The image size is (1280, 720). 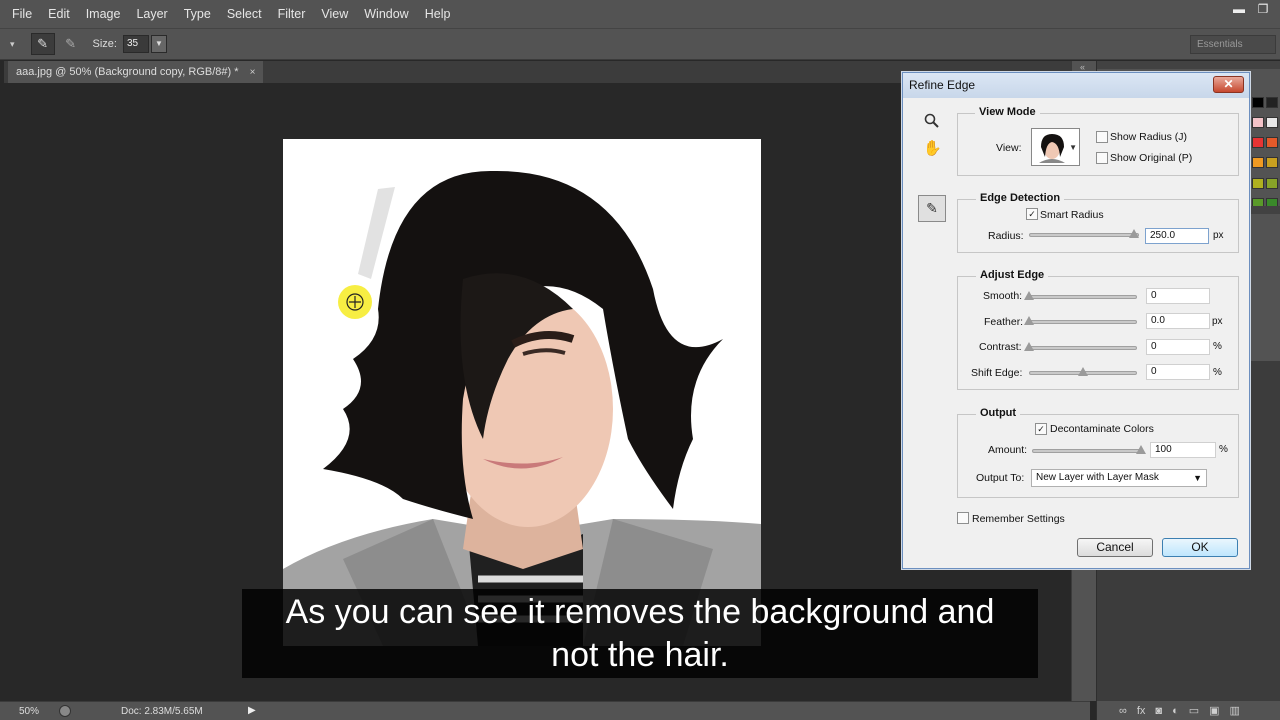 I want to click on menu-edit: Edit, so click(x=59, y=14).